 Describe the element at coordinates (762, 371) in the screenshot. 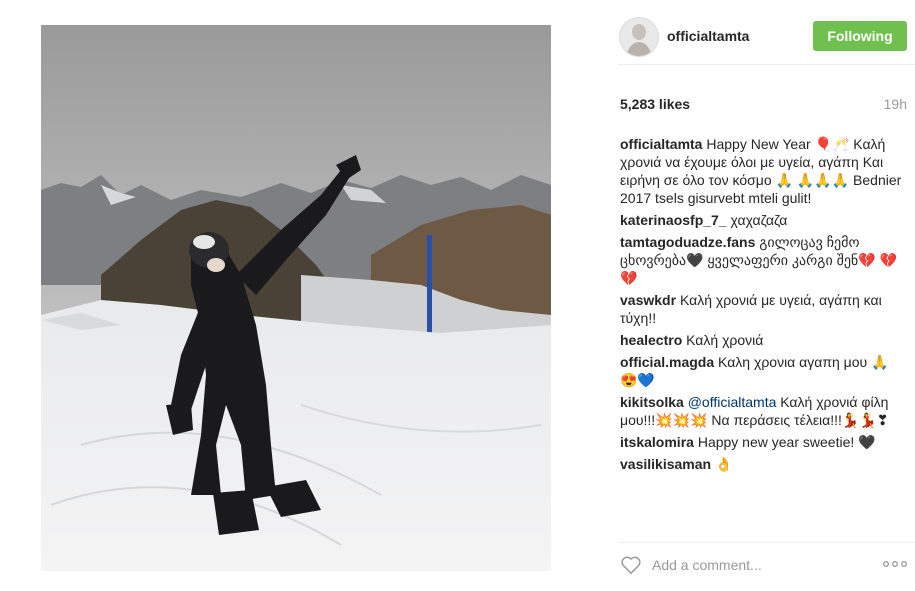

I see `list-item: official.magda Καλη χρονια αγαπη μου 🙏😍💙` at that location.